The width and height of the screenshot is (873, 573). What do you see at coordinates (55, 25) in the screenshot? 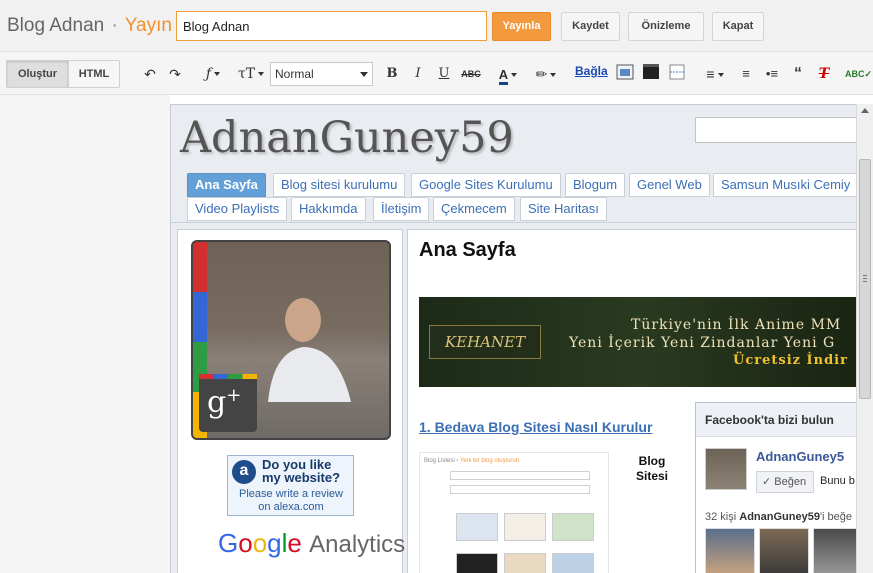
I see `blog-name: Blog Adnan` at bounding box center [55, 25].